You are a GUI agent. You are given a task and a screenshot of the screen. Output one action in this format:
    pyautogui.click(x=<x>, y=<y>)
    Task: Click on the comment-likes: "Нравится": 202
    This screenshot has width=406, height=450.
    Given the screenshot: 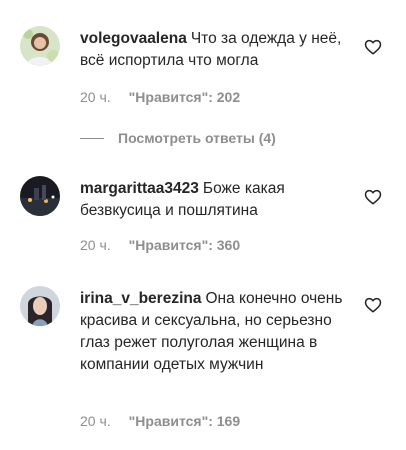 What is the action you would take?
    pyautogui.click(x=184, y=97)
    